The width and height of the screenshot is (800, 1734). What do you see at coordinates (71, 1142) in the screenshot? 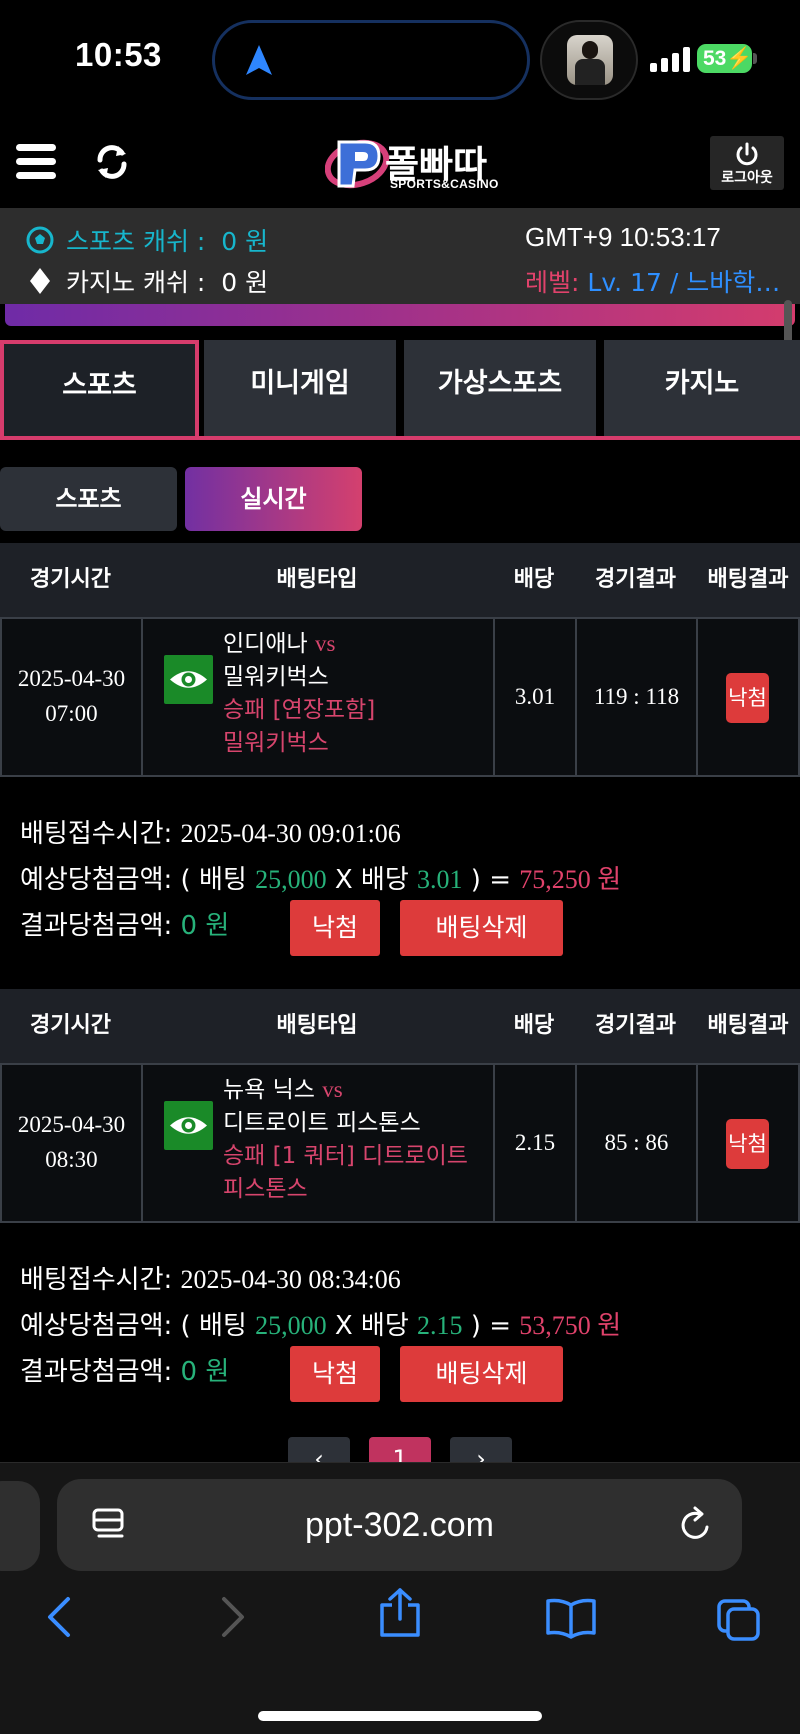
I see `match-datetime: 2025-04-30 08:30` at bounding box center [71, 1142].